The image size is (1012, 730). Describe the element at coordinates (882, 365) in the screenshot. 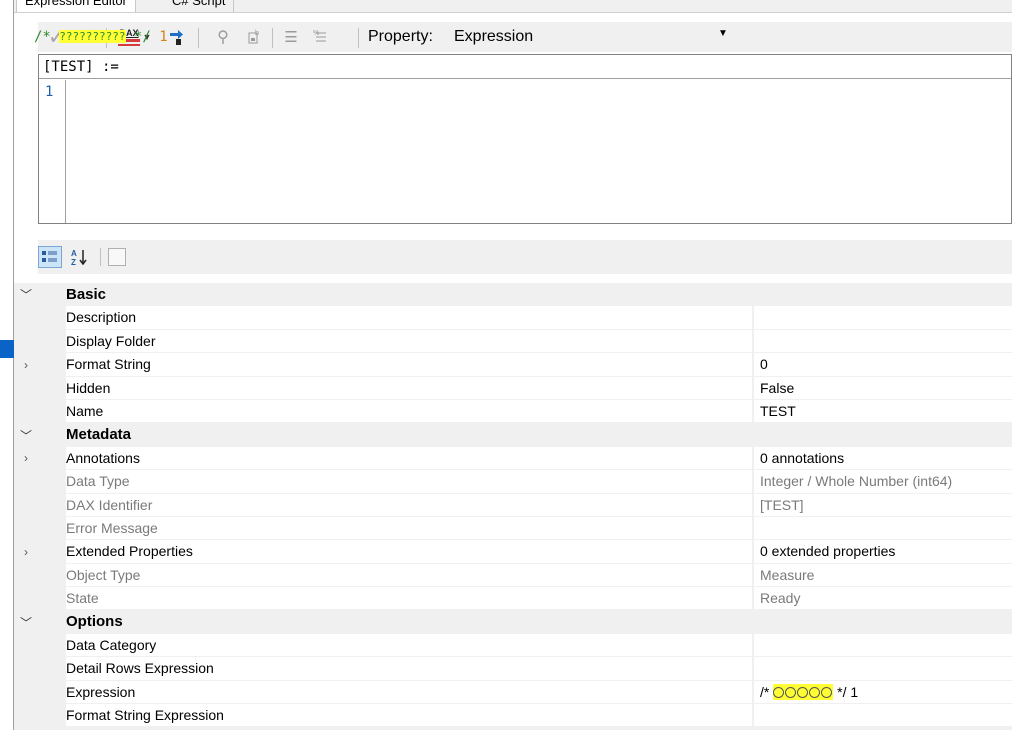

I see `property-value: 0` at that location.